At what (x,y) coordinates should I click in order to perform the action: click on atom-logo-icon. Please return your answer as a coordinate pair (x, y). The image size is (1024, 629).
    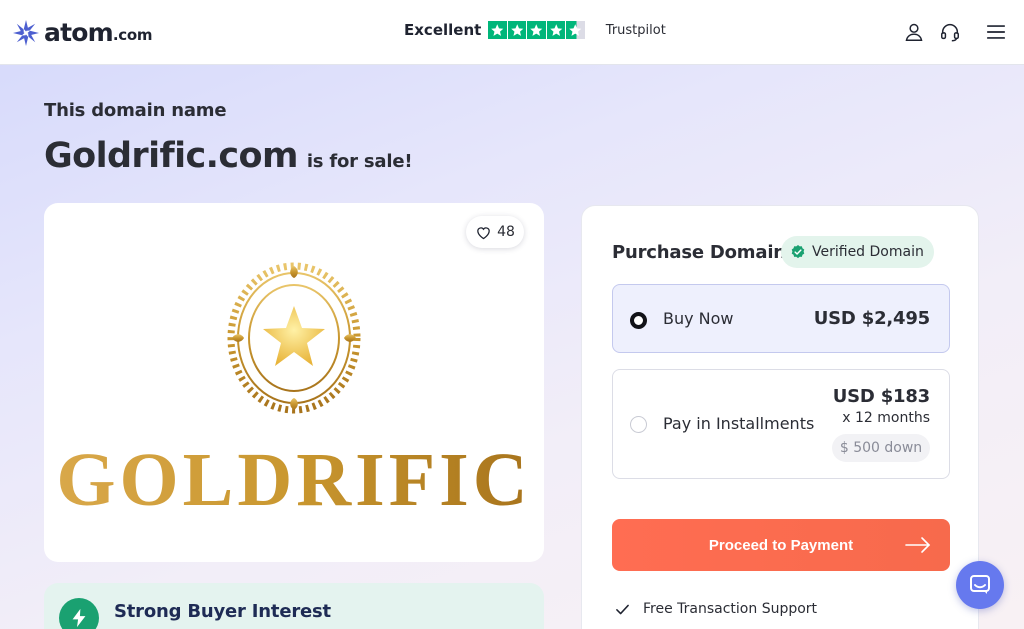
    Looking at the image, I should click on (26, 33).